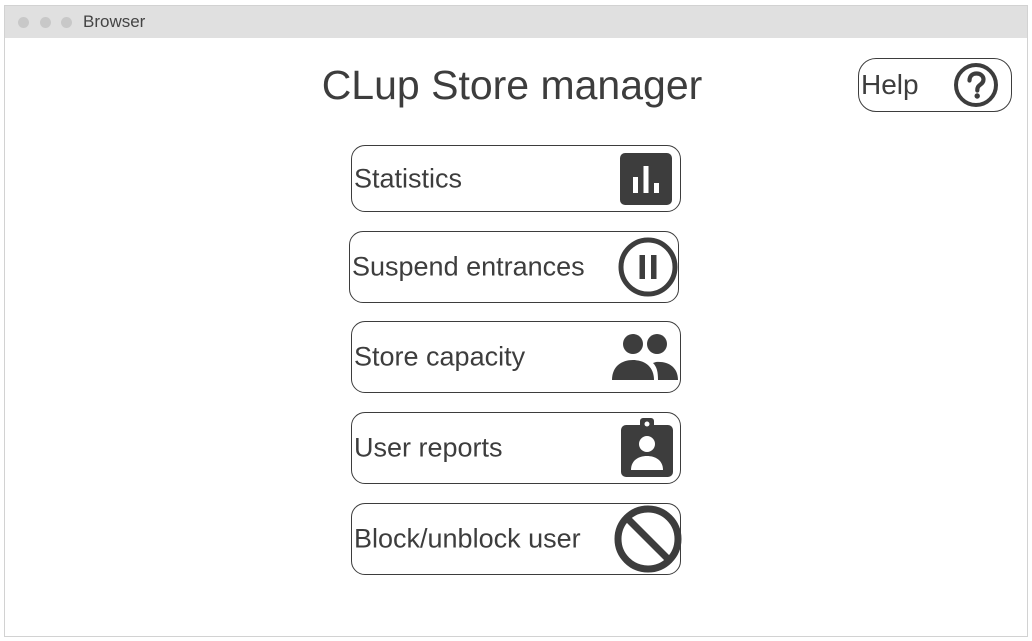 This screenshot has width=1032, height=641. I want to click on user-reports-button: User reports, so click(516, 448).